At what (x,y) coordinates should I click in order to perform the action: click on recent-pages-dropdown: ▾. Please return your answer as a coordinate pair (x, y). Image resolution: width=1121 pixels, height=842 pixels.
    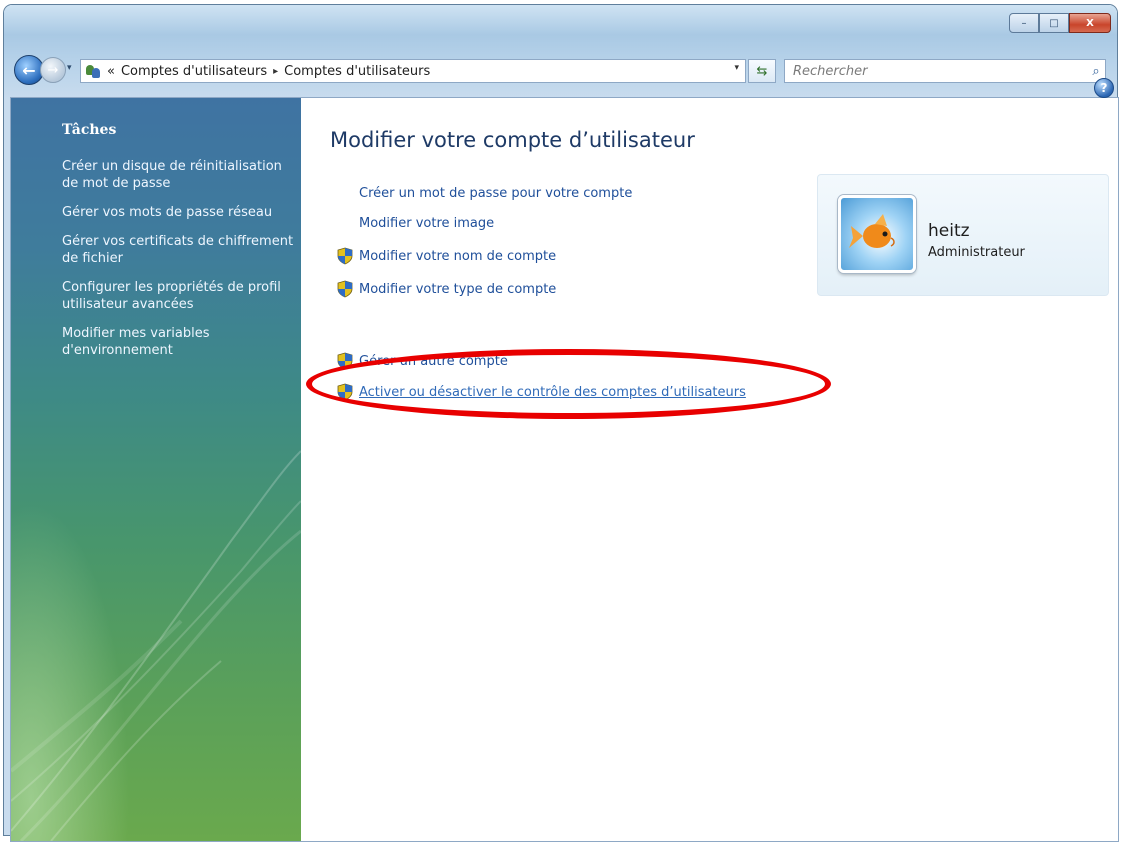
    Looking at the image, I should click on (69, 68).